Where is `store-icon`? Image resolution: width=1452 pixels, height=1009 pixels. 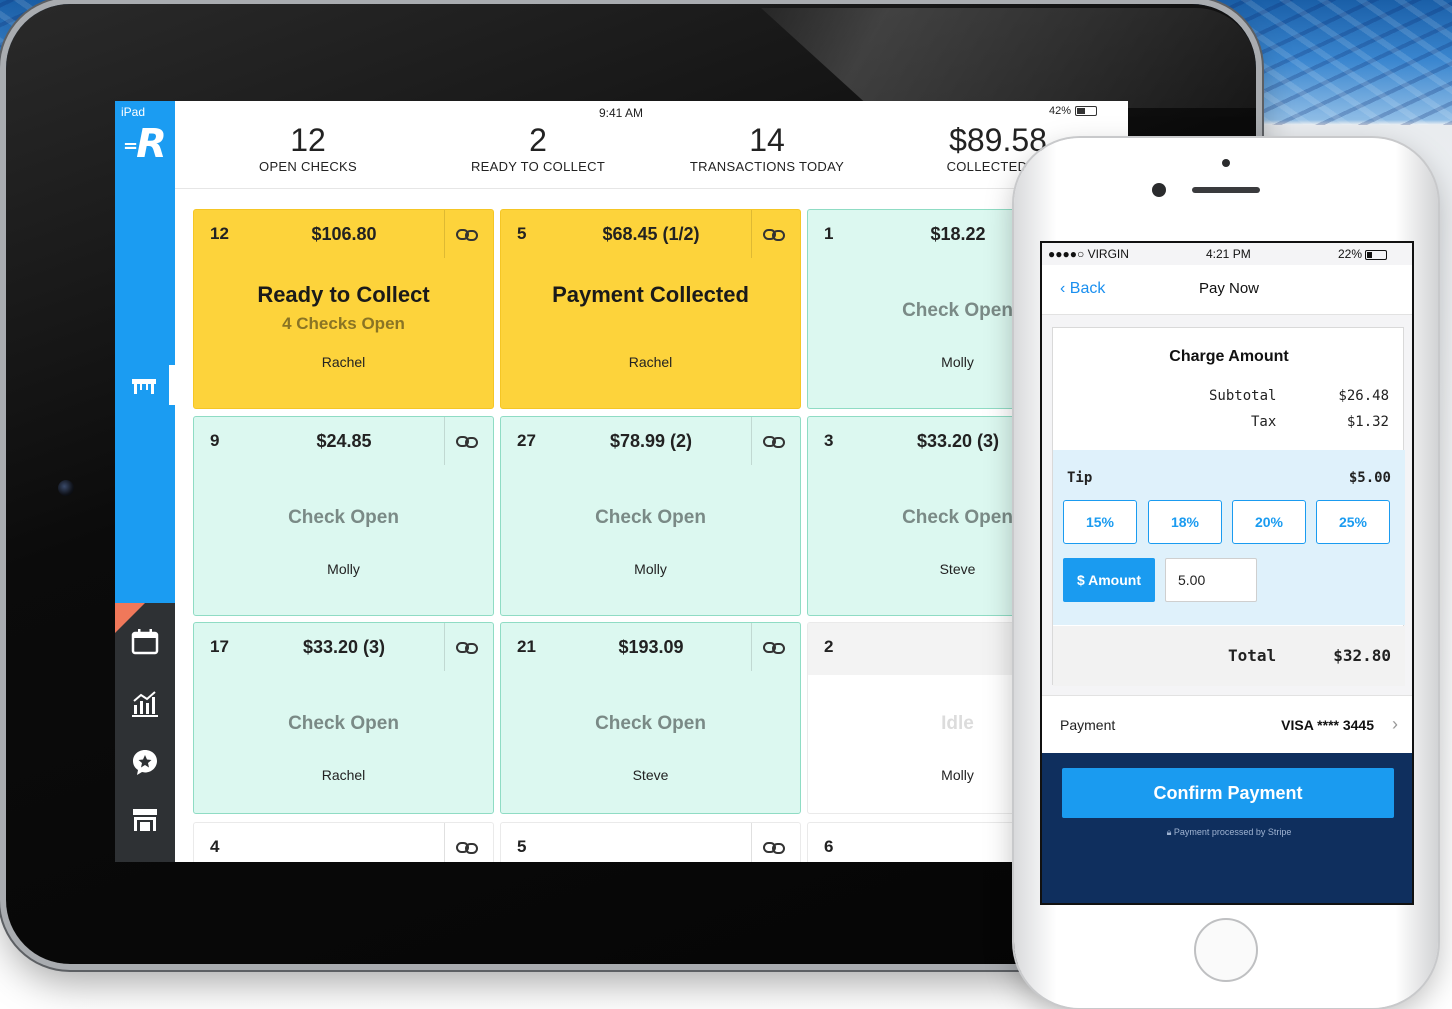
store-icon is located at coordinates (145, 820).